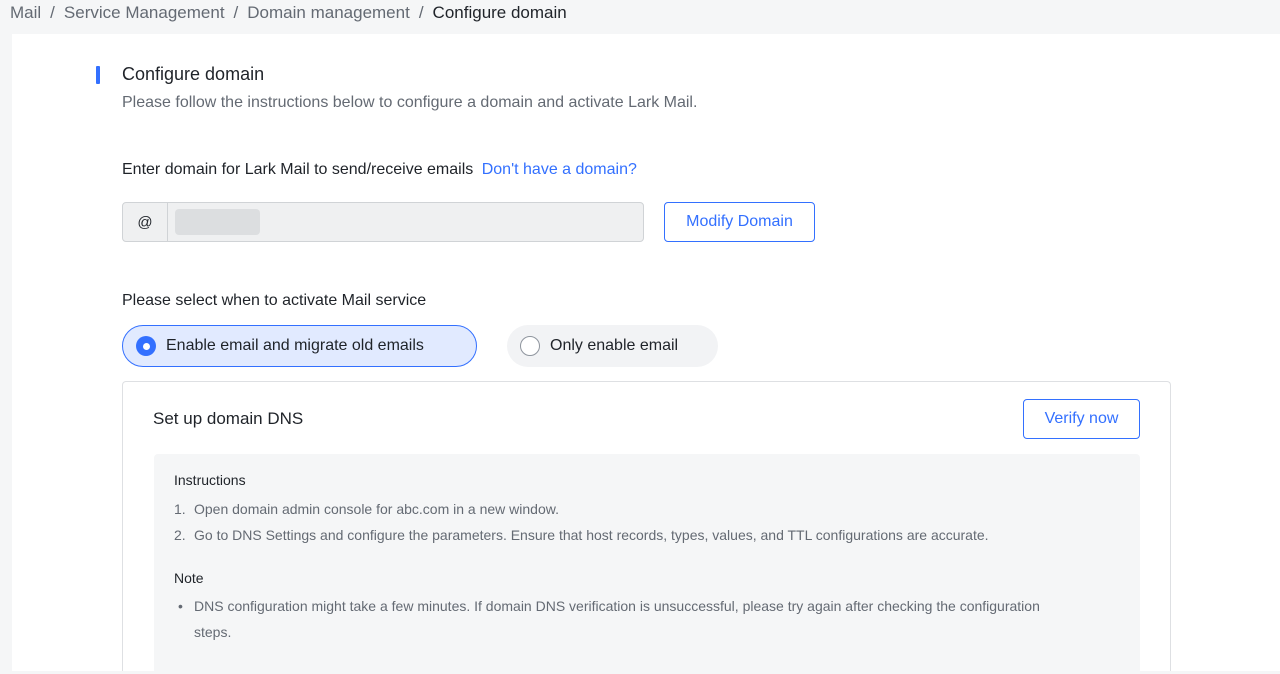 Image resolution: width=1280 pixels, height=674 pixels. What do you see at coordinates (383, 222) in the screenshot?
I see `domain-input: @` at bounding box center [383, 222].